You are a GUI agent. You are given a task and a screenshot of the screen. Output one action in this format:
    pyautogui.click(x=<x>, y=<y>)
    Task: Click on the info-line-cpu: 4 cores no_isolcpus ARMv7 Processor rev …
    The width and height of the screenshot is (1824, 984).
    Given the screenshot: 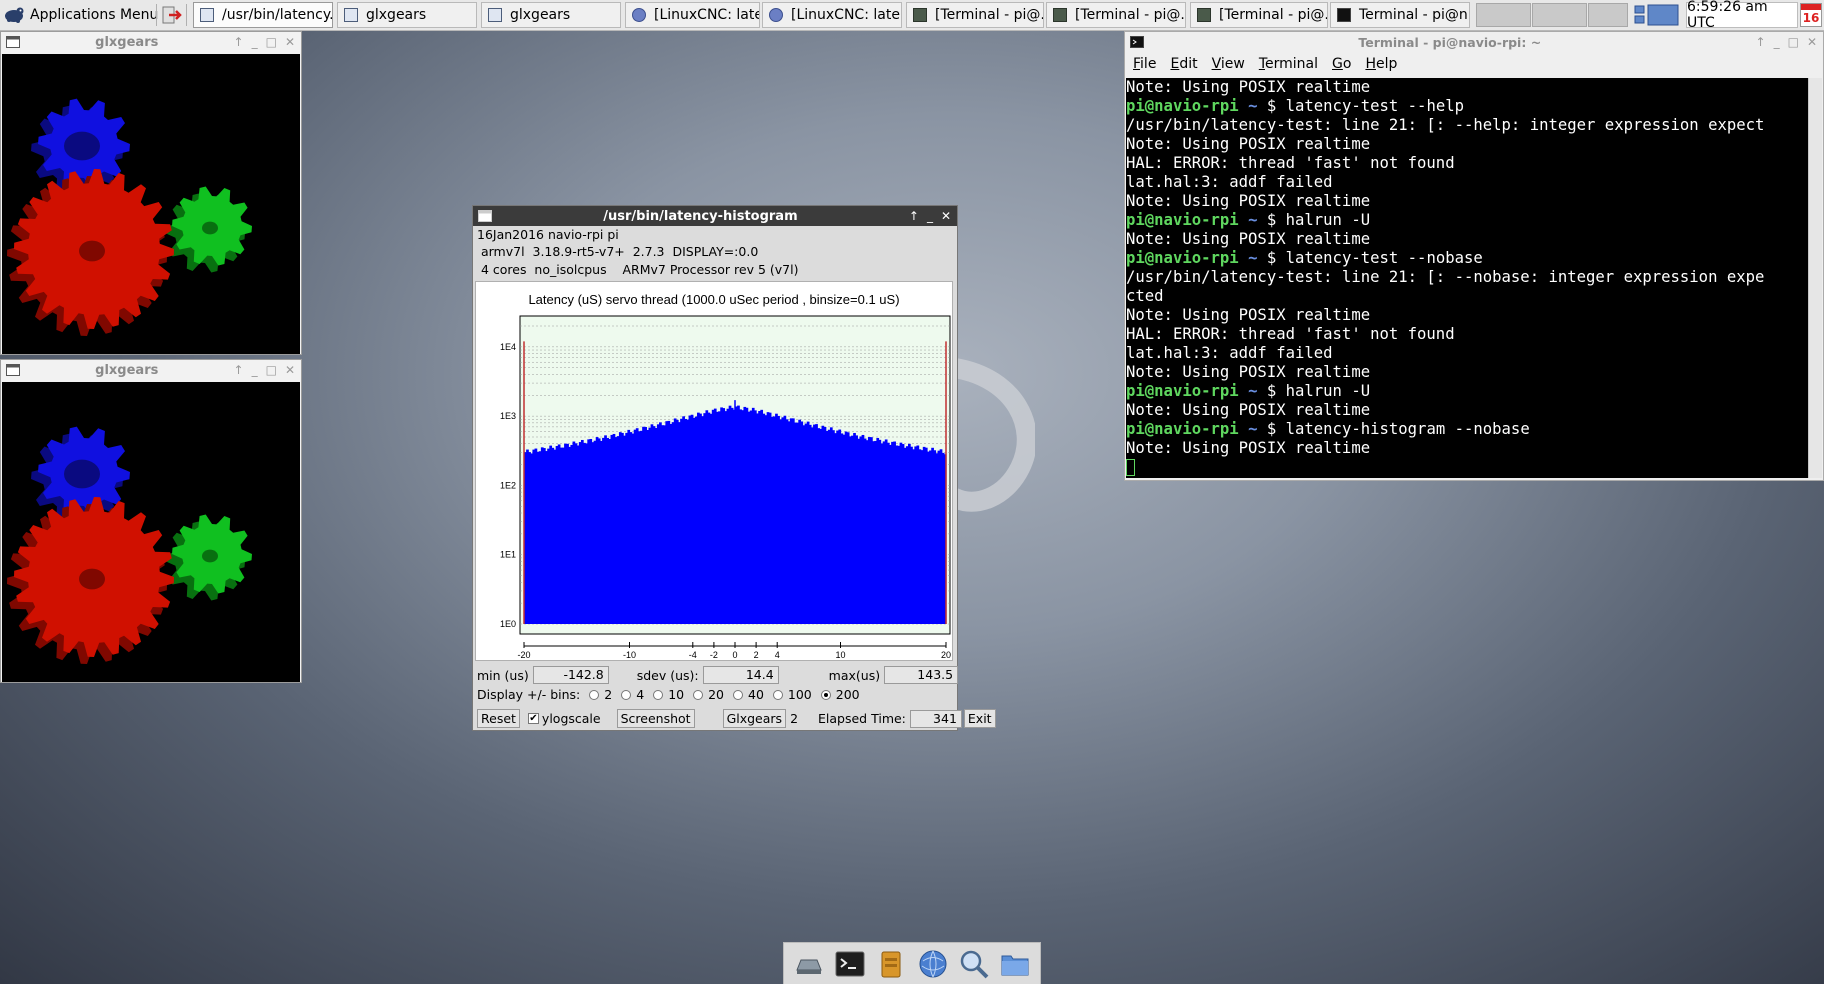 What is the action you would take?
    pyautogui.click(x=638, y=269)
    